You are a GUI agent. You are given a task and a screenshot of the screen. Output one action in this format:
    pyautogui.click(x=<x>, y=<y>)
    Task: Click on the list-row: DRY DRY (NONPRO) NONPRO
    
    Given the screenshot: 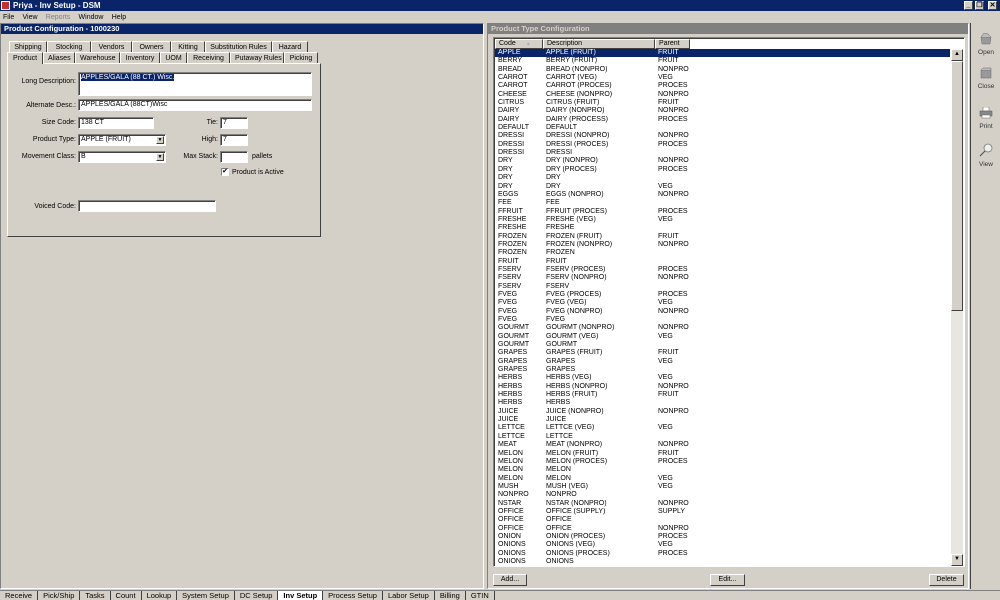 What is the action you would take?
    pyautogui.click(x=722, y=161)
    